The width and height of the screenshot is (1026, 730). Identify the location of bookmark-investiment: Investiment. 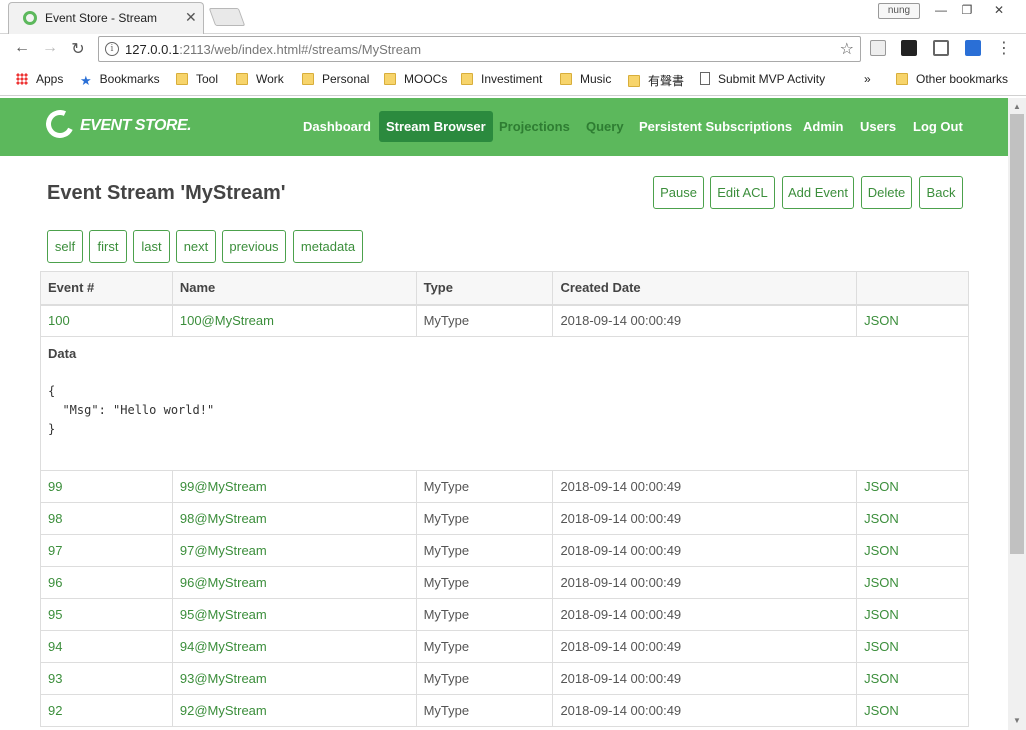
(501, 79).